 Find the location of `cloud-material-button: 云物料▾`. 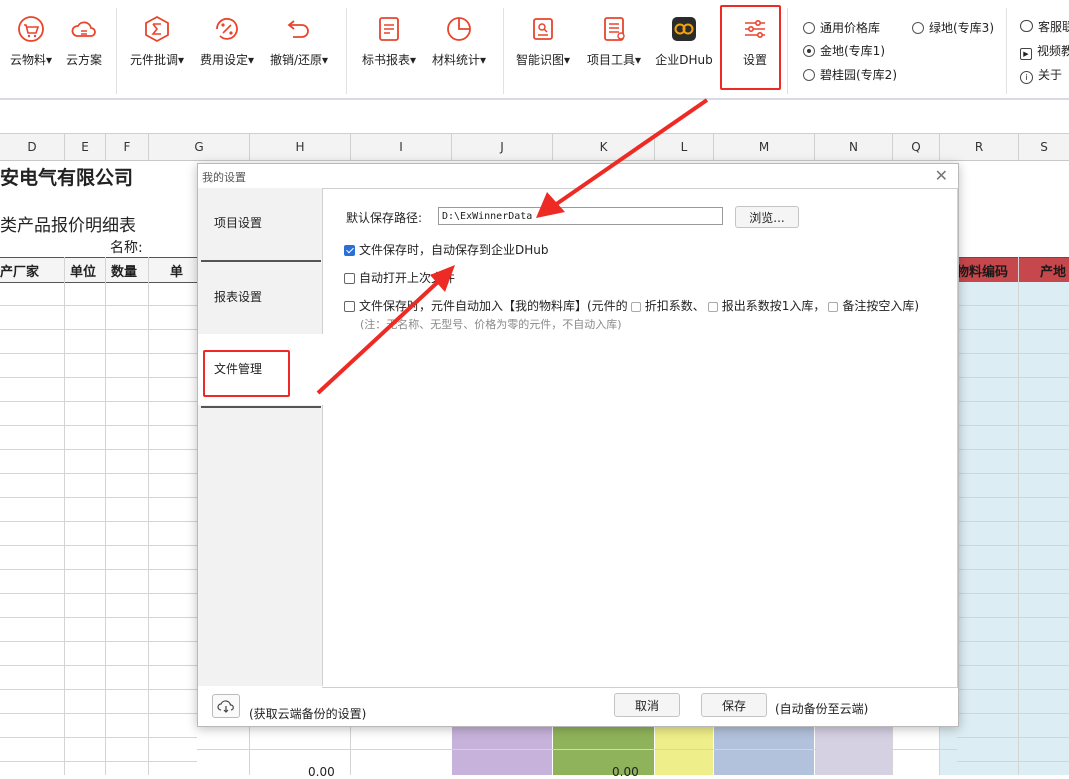

cloud-material-button: 云物料▾ is located at coordinates (31, 41).